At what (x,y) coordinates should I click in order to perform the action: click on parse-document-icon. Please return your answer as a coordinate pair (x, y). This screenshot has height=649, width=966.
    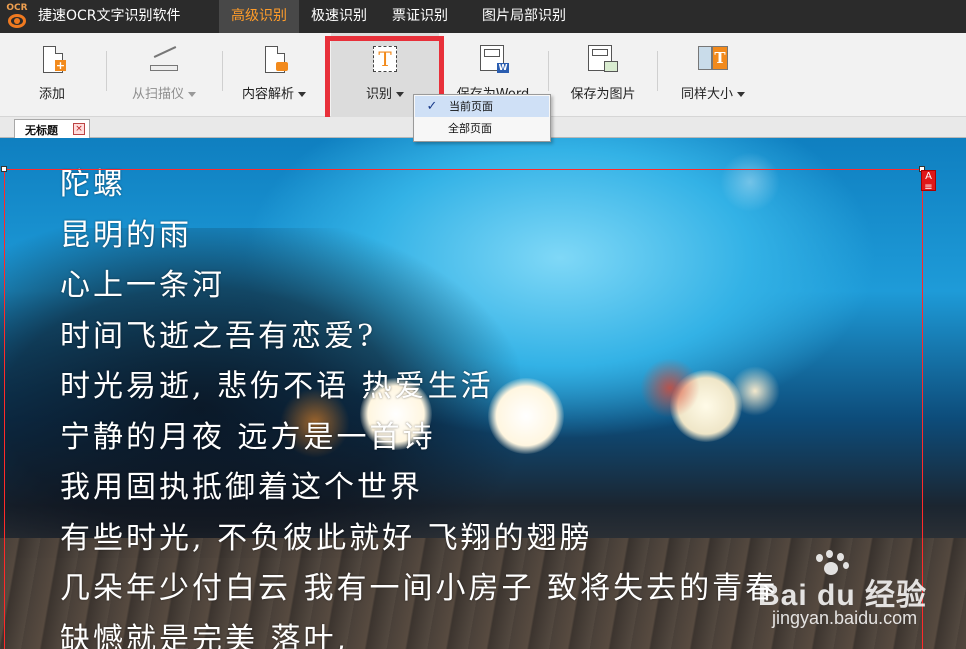
    Looking at the image, I should click on (274, 60).